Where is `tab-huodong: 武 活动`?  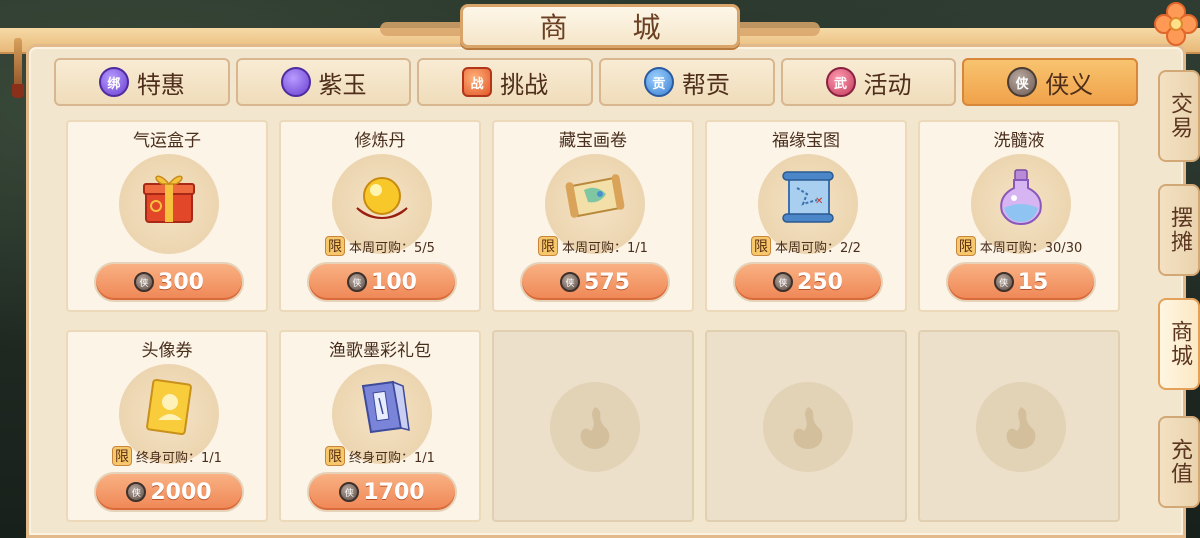
tab-huodong: 武 活动 is located at coordinates (868, 82).